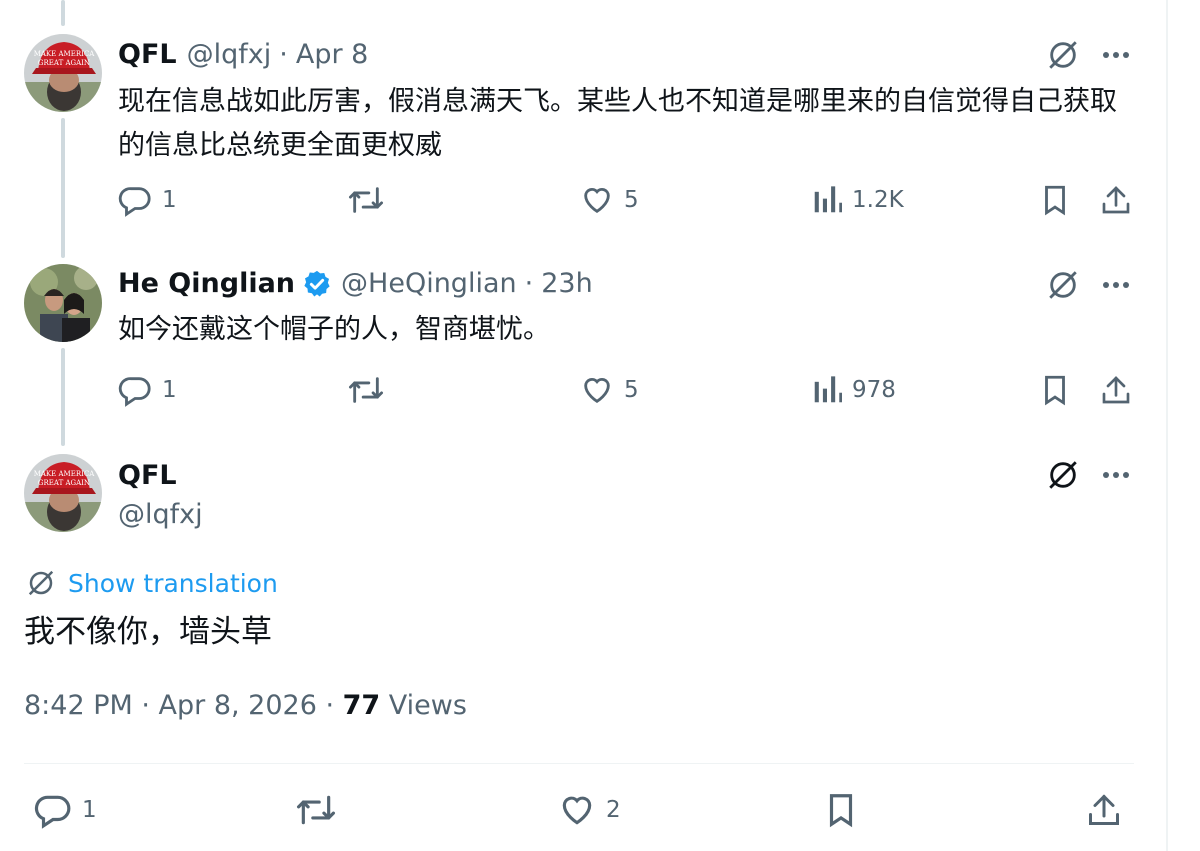 The width and height of the screenshot is (1200, 851). I want to click on tweet-header: He Qinglian @HeQinglian · 23h, so click(355, 284).